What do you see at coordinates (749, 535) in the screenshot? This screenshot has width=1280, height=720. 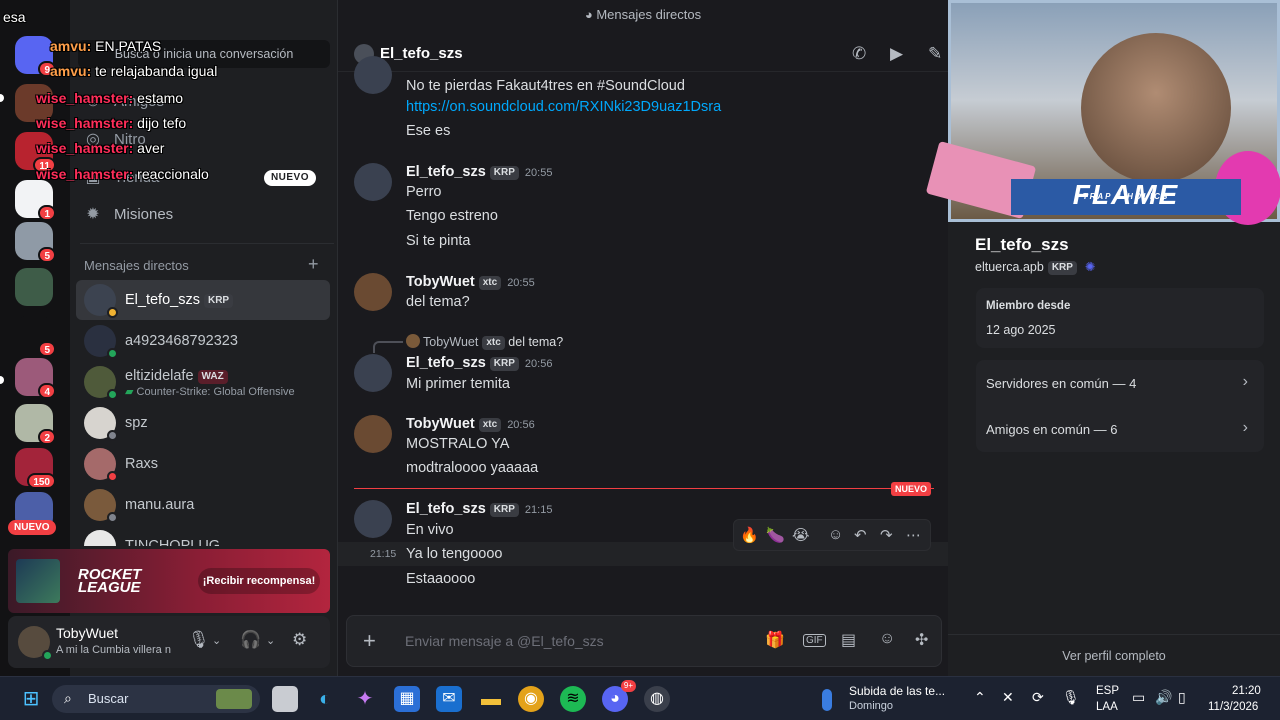 I see `reaction-fire-icon: 🔥` at bounding box center [749, 535].